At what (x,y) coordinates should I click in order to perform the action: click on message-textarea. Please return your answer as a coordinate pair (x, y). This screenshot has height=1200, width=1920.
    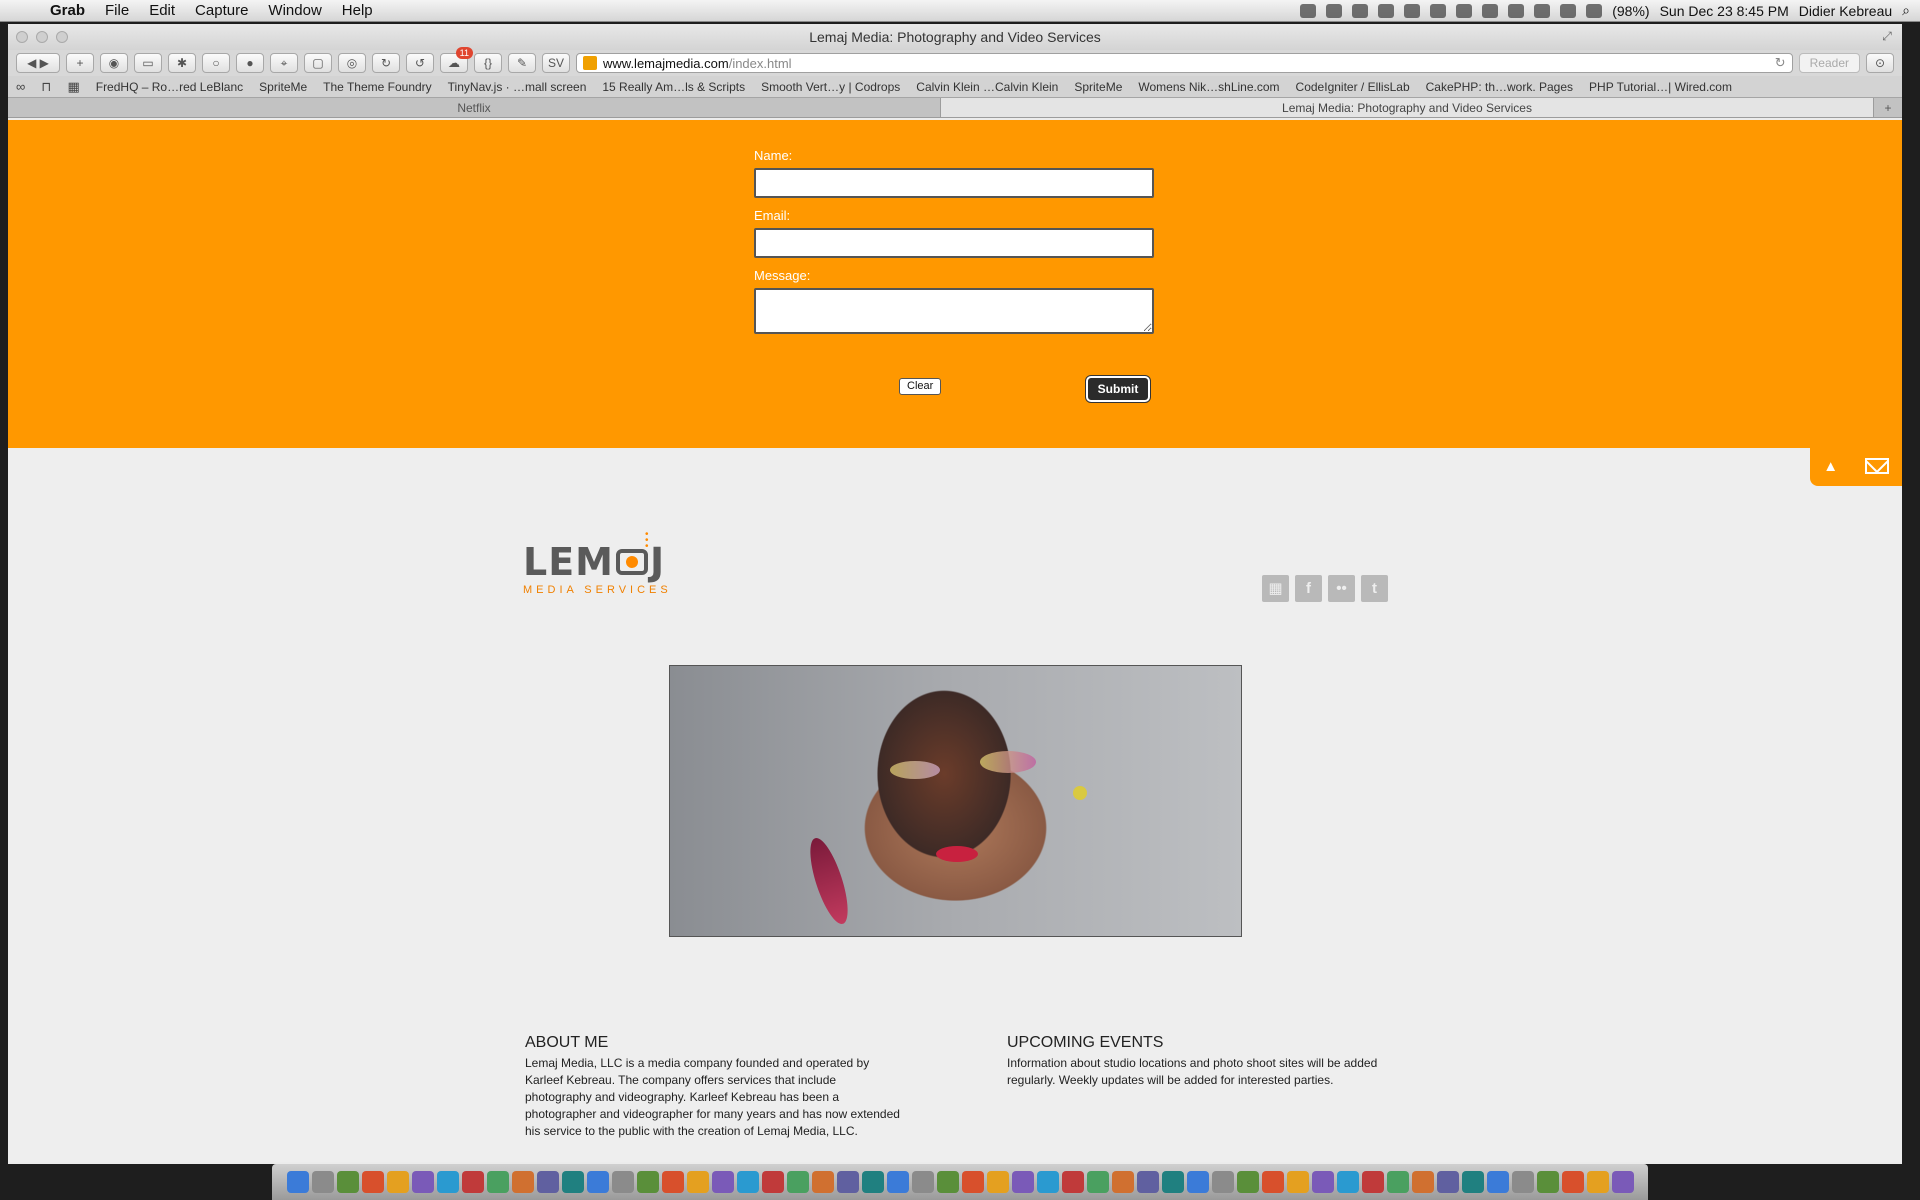
    Looking at the image, I should click on (954, 311).